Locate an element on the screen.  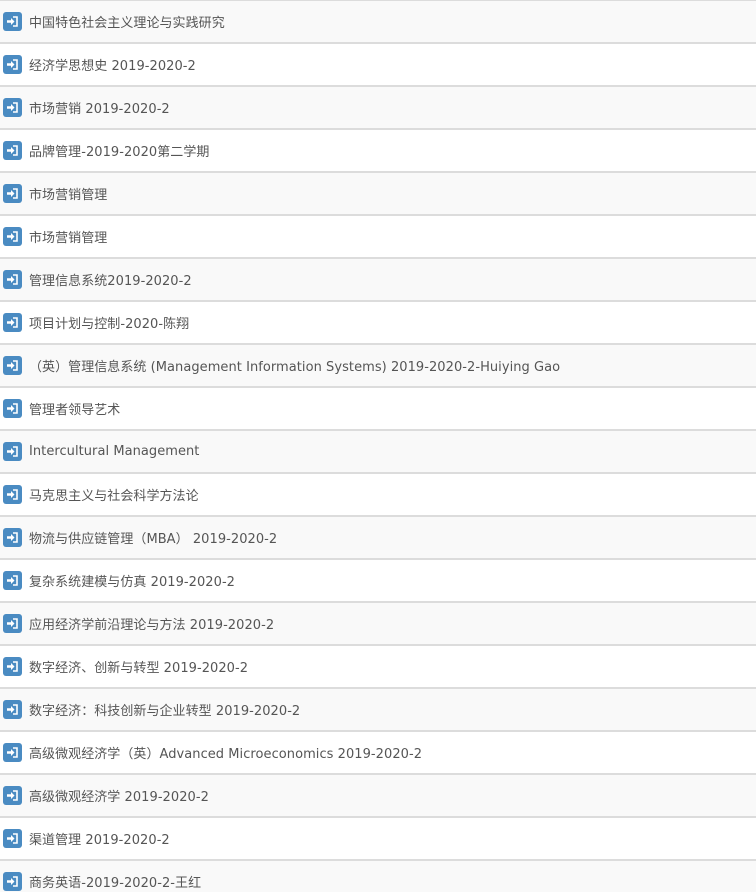
course-link: Intercultural Management is located at coordinates (114, 451).